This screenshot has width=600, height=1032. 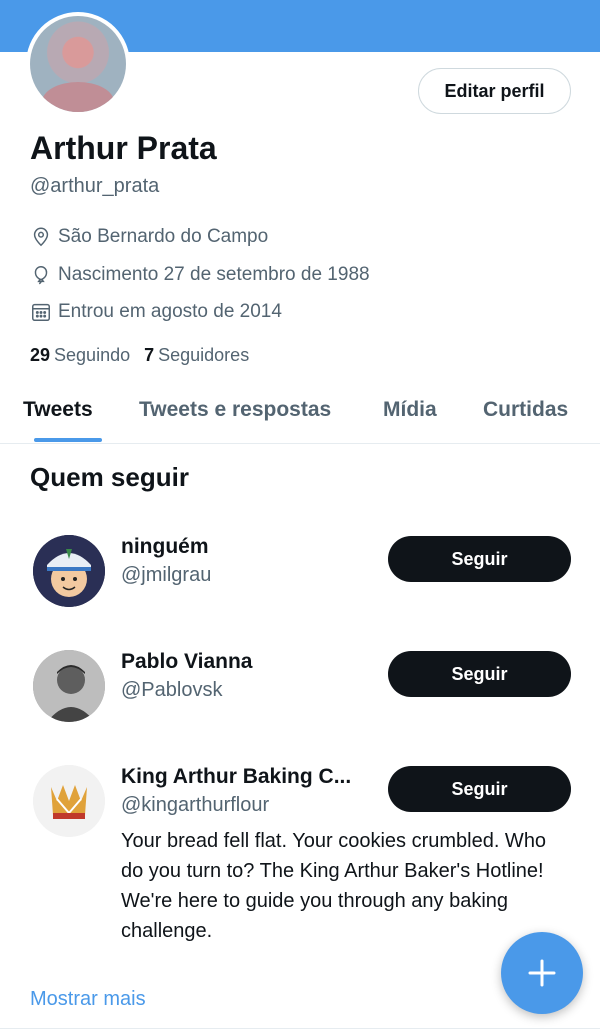 I want to click on edit-profile-button: Editar perfil, so click(x=494, y=91).